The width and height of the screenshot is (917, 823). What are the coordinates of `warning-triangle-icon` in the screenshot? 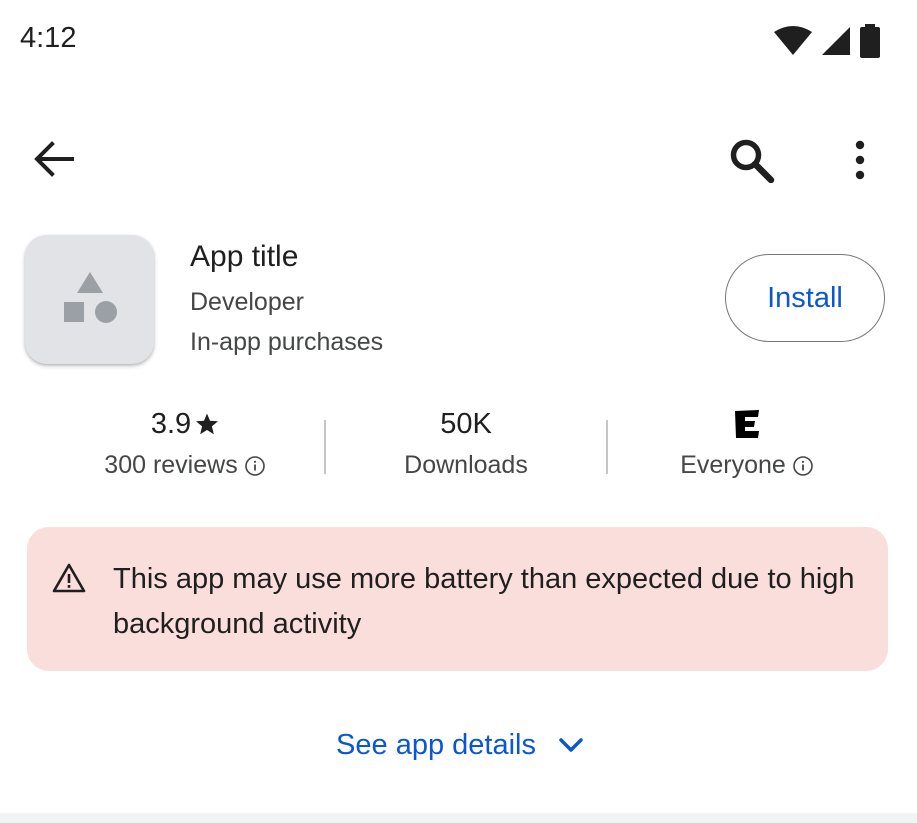 It's located at (69, 578).